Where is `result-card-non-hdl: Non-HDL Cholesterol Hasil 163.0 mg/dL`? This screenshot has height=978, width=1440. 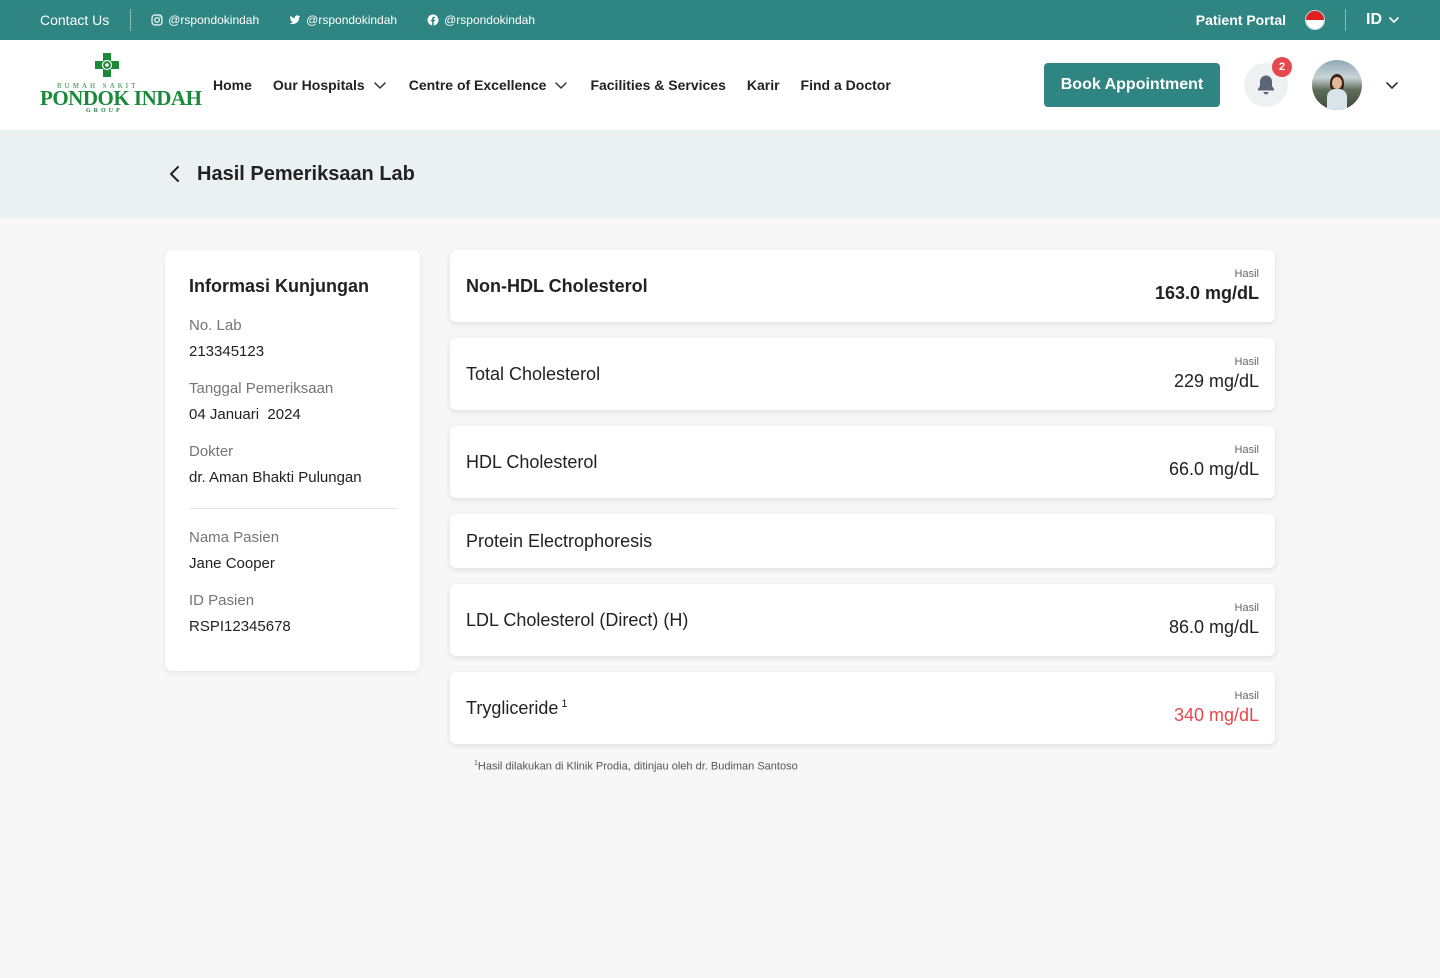
result-card-non-hdl: Non-HDL Cholesterol Hasil 163.0 mg/dL is located at coordinates (862, 286).